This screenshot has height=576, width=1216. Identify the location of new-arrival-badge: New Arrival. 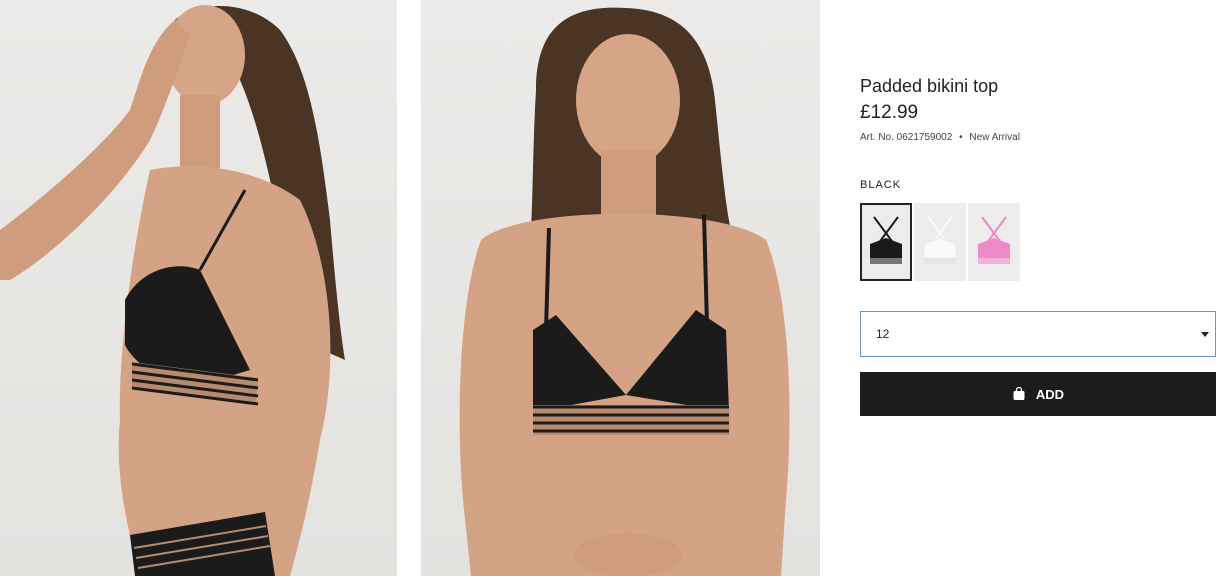
(994, 137).